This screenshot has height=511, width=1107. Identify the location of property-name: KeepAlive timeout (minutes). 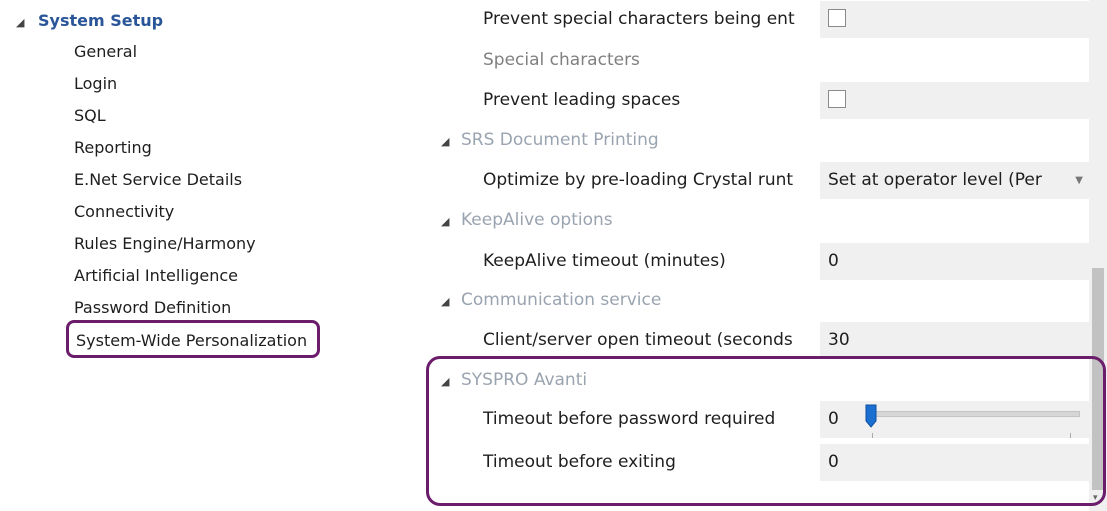
(604, 261).